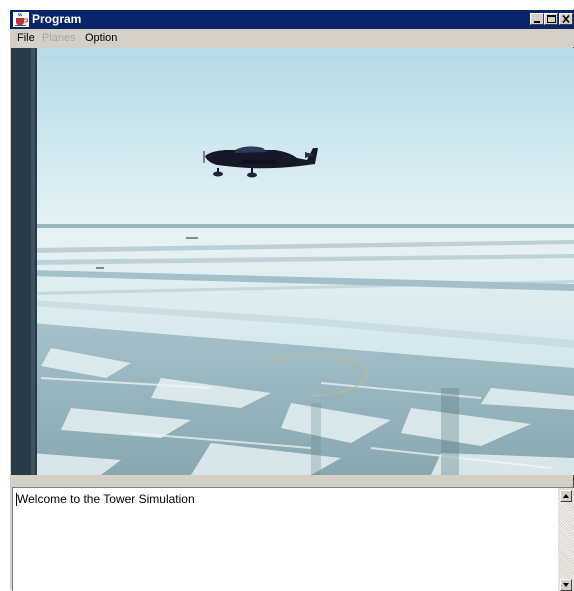 This screenshot has height=591, width=574. Describe the element at coordinates (101, 38) in the screenshot. I see `menu-option: Option` at that location.